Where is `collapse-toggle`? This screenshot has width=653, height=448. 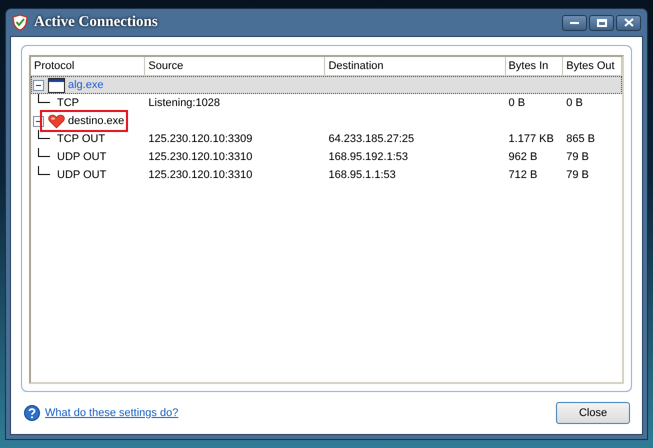 collapse-toggle is located at coordinates (38, 85).